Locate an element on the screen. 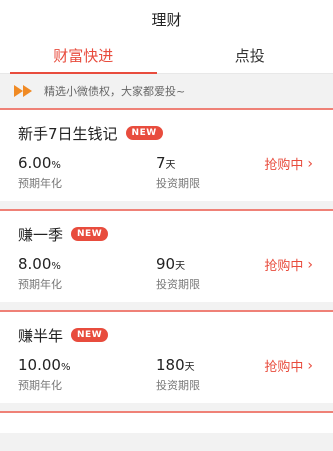 This screenshot has width=333, height=451. tab-label: 点投 is located at coordinates (249, 56).